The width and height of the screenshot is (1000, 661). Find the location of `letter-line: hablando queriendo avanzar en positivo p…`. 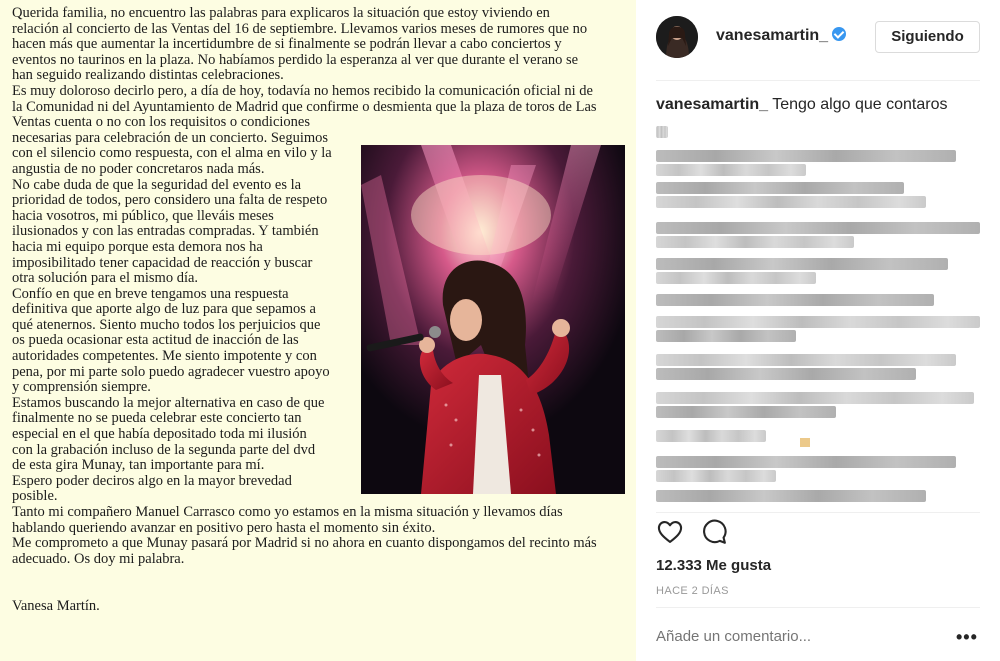

letter-line: hablando queriendo avanzar en positivo p… is located at coordinates (224, 527).